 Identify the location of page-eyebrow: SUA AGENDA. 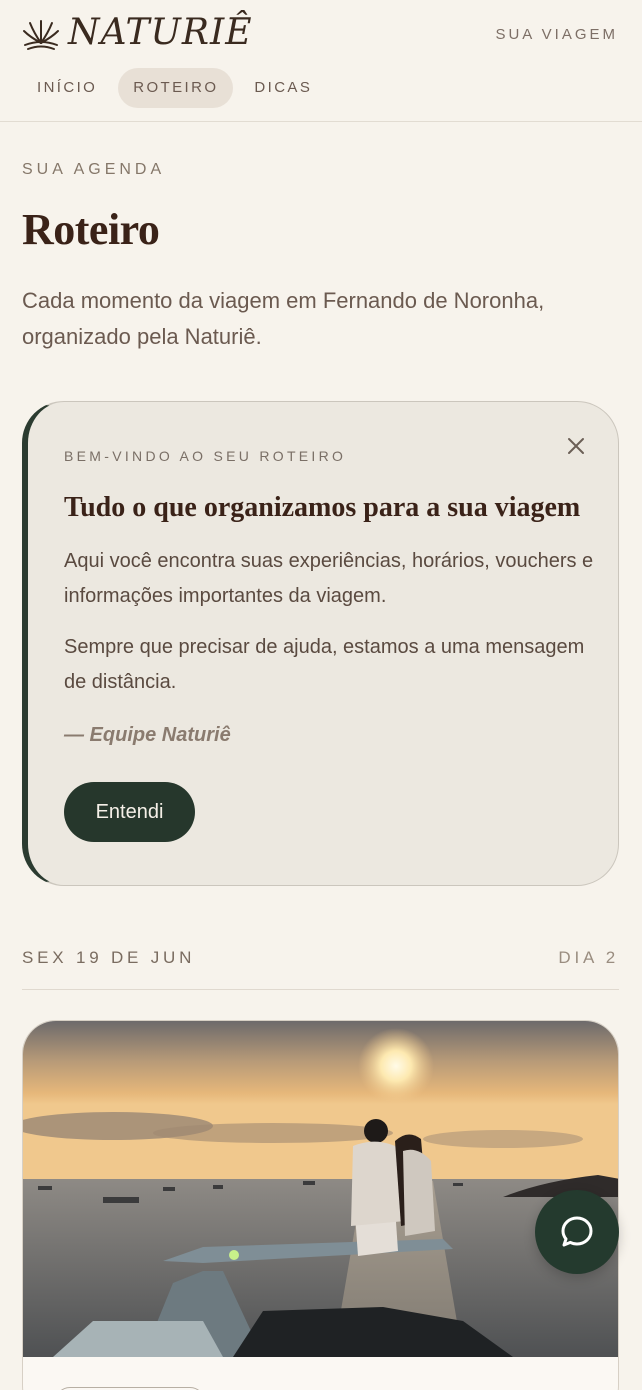
(94, 169).